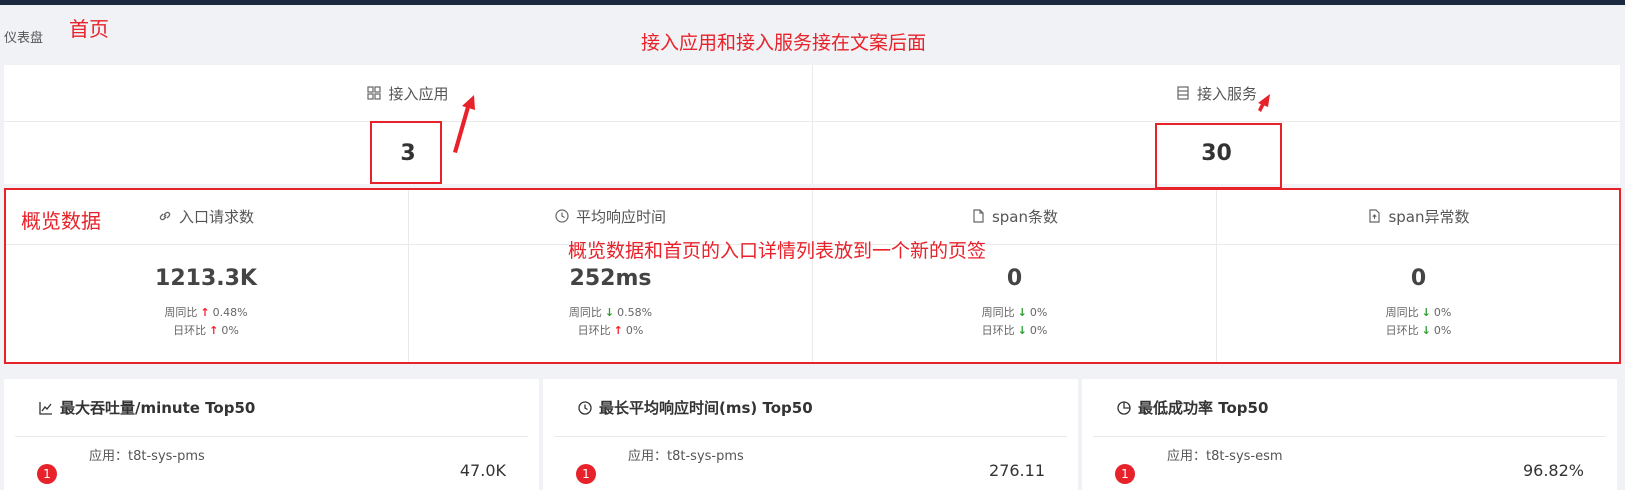 This screenshot has width=1625, height=490. I want to click on row-value: 47.0K, so click(482, 470).